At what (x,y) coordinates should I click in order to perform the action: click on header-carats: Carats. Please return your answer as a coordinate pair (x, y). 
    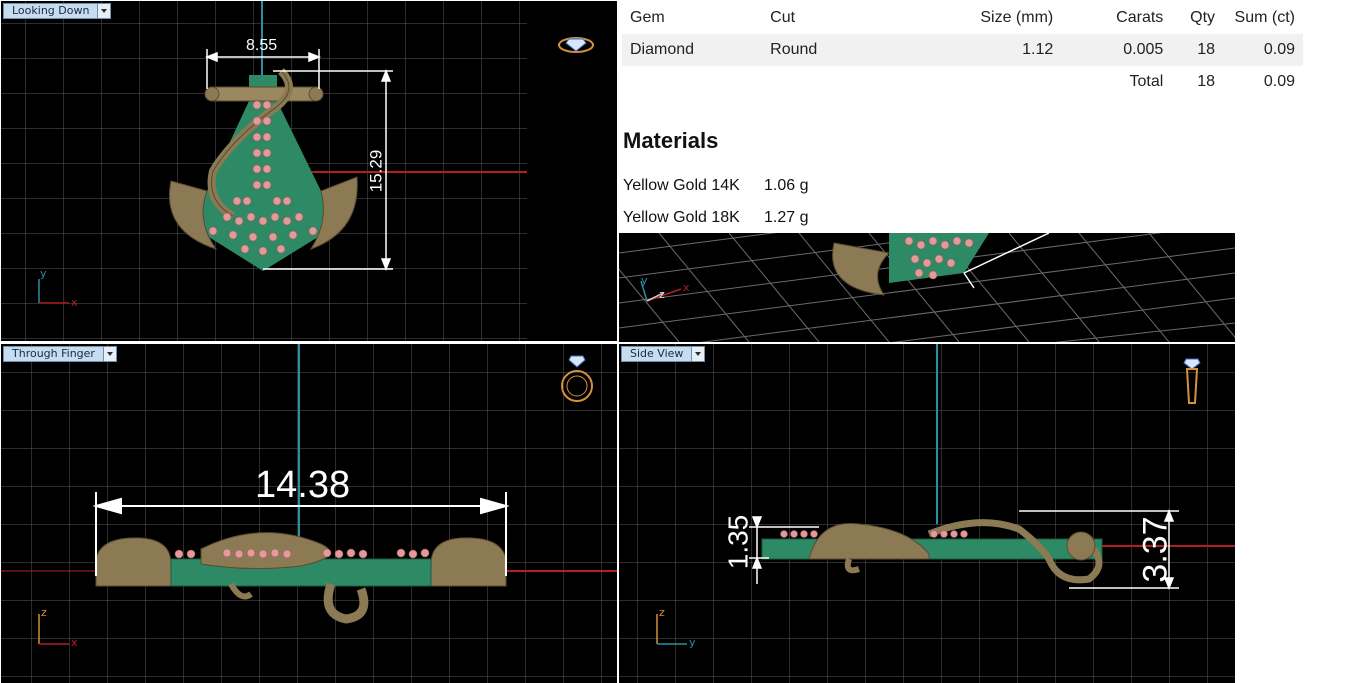
    Looking at the image, I should click on (1140, 17).